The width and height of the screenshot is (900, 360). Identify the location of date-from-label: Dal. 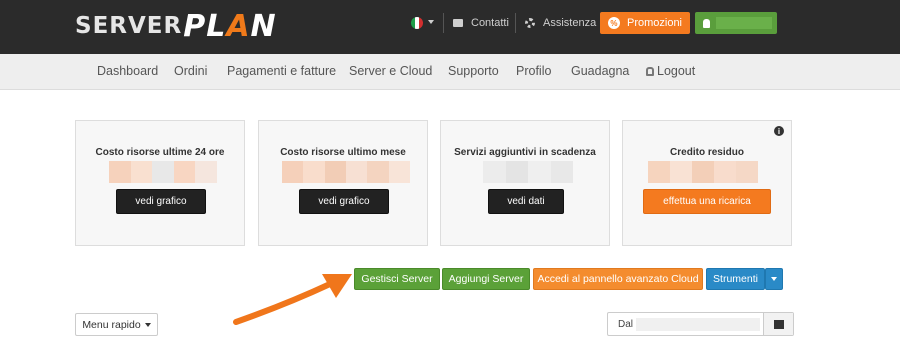
(626, 324).